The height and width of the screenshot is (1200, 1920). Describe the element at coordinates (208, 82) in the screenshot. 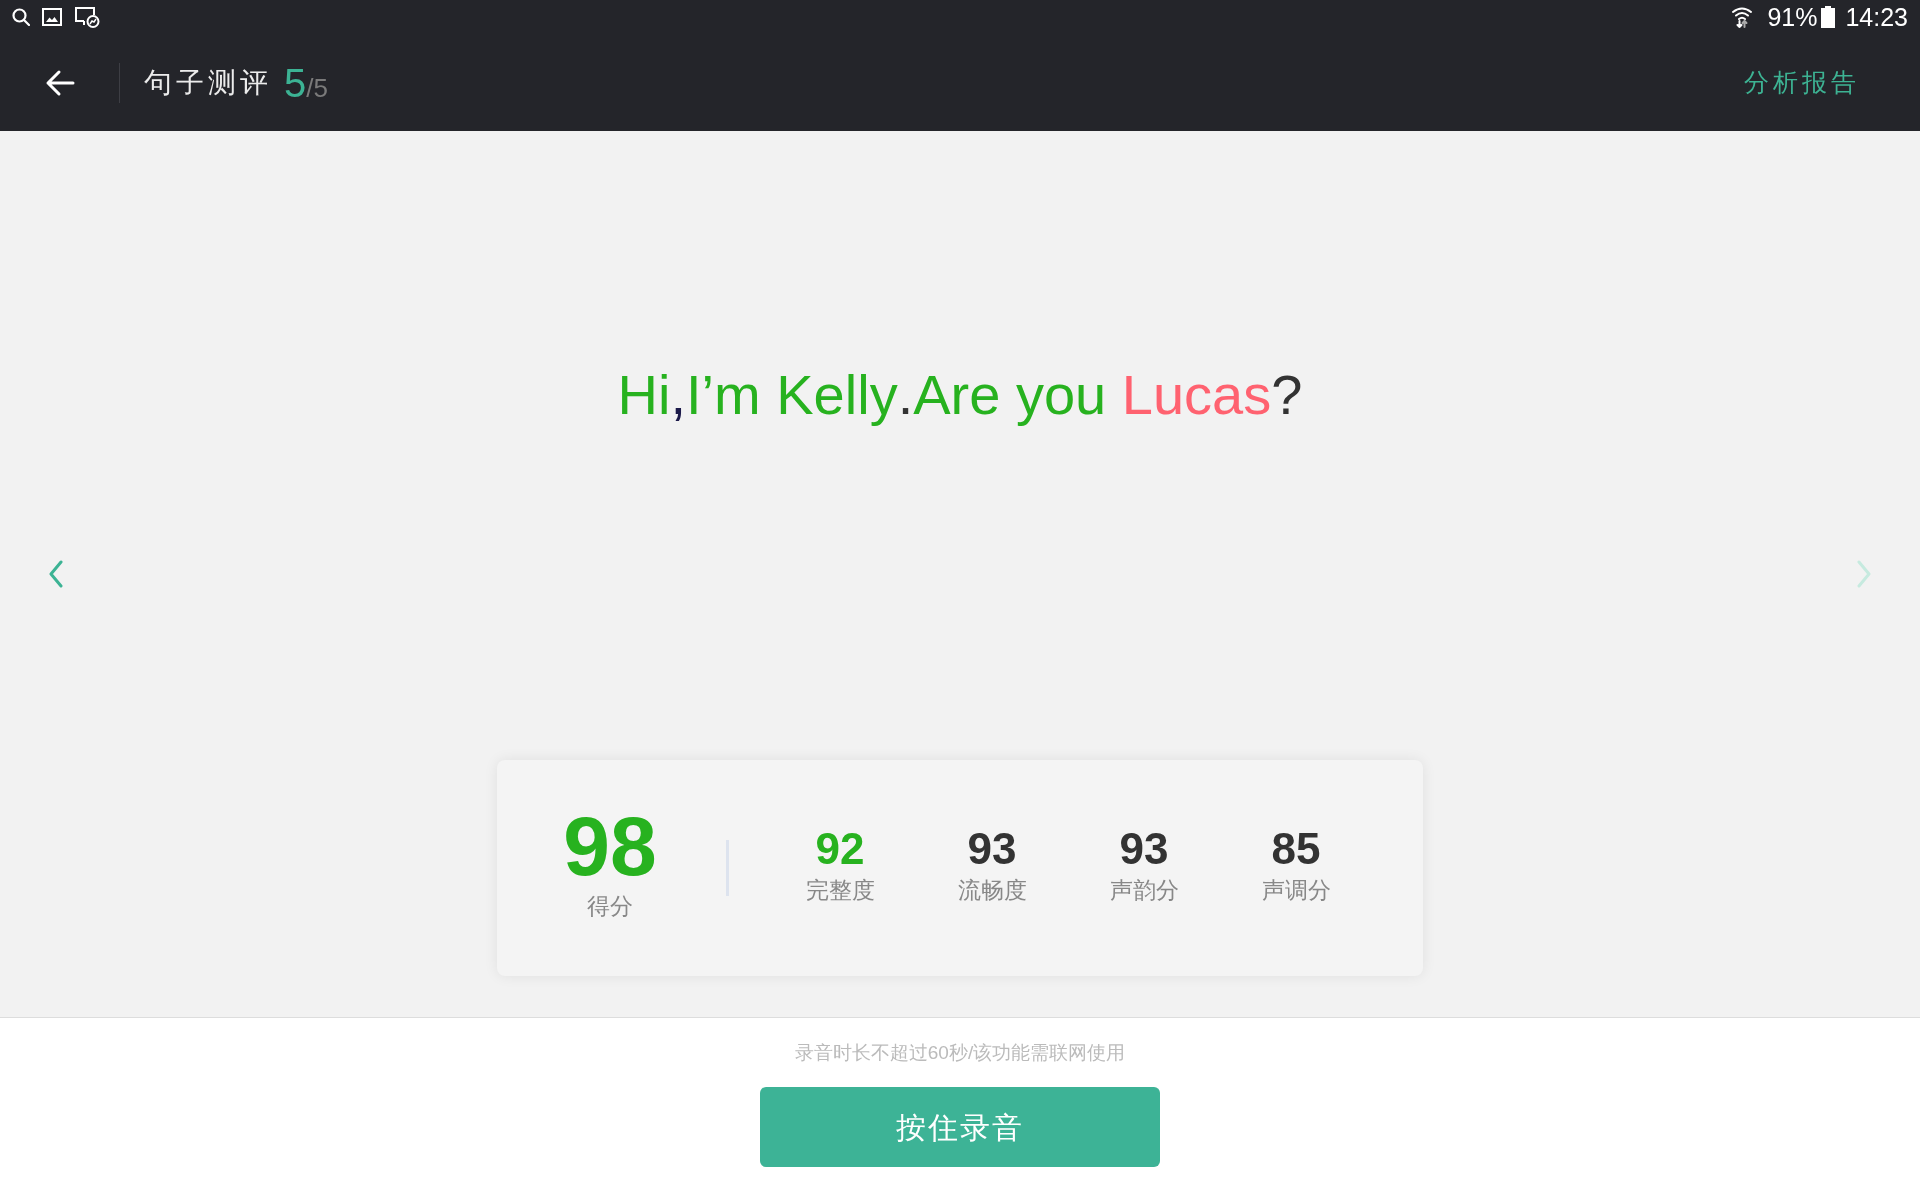

I see `page-title: 句子测评` at that location.